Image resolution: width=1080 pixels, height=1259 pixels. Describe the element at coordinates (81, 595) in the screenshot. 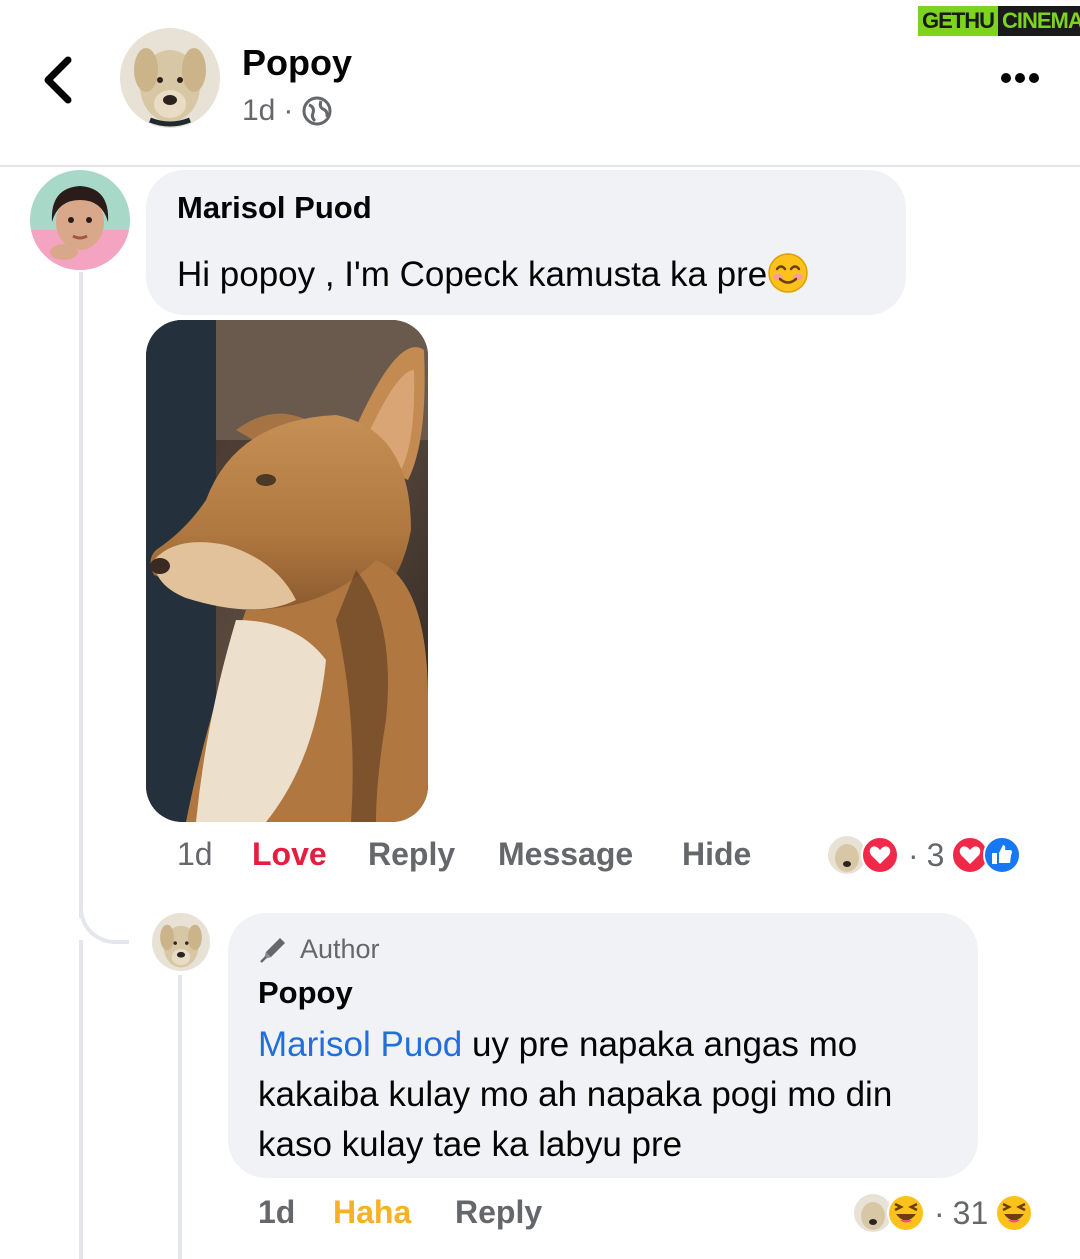

I see `thread-line` at that location.